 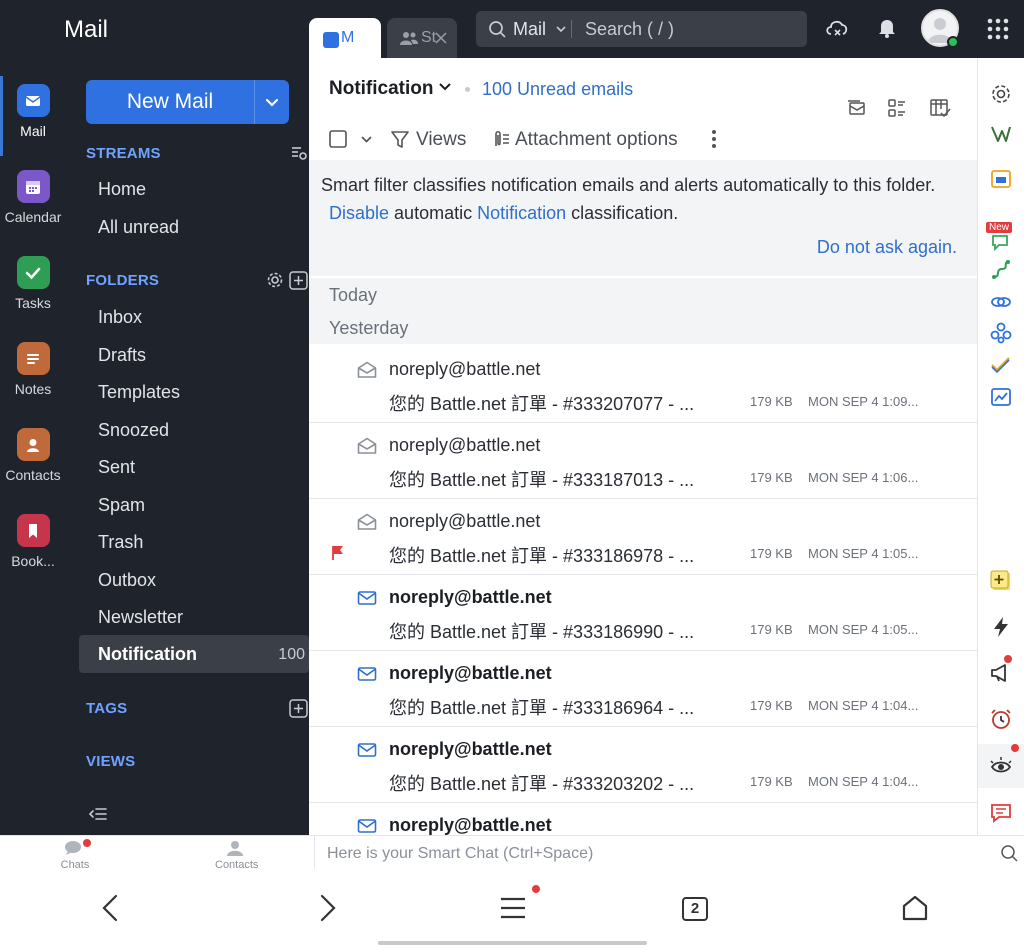 What do you see at coordinates (1001, 673) in the screenshot?
I see `announcement-icon` at bounding box center [1001, 673].